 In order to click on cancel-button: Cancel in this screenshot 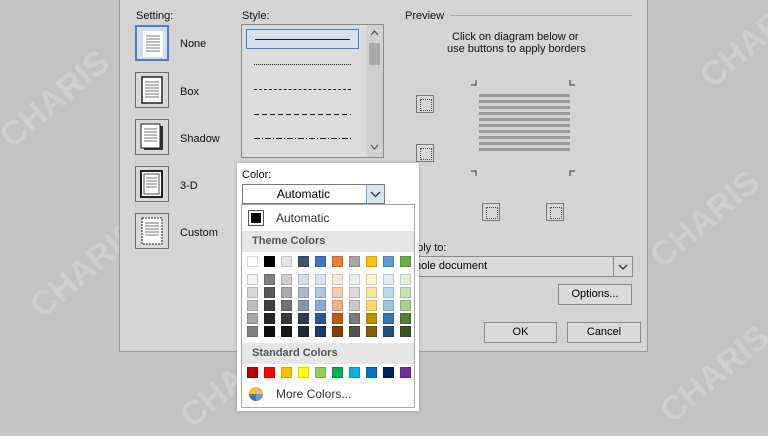, I will do `click(604, 332)`.